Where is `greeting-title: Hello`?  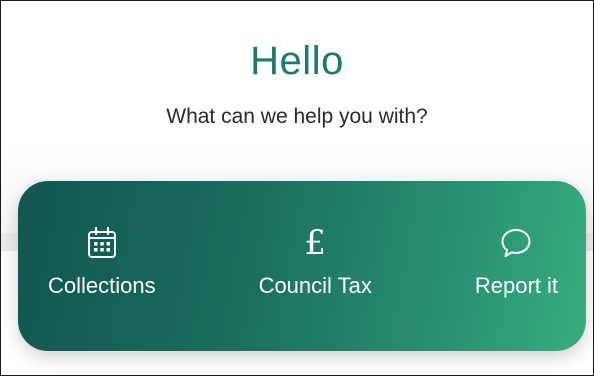 greeting-title: Hello is located at coordinates (297, 61).